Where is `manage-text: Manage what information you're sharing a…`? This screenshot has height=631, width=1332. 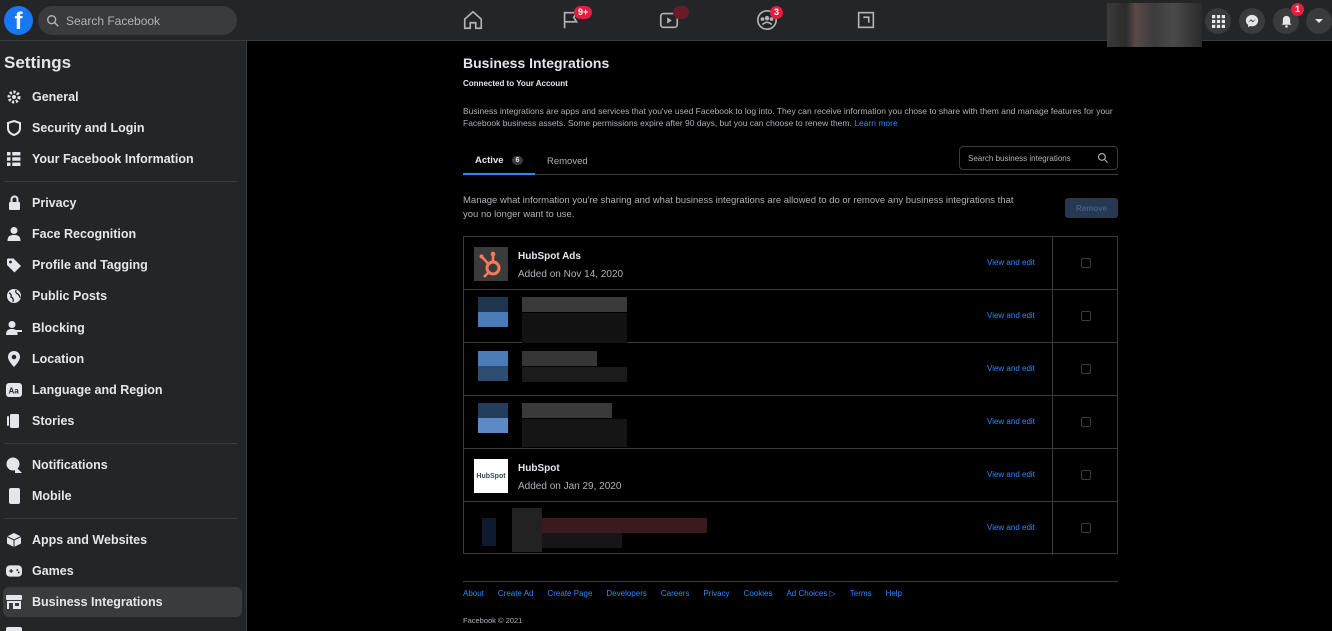
manage-text: Manage what information you're sharing a… is located at coordinates (738, 207).